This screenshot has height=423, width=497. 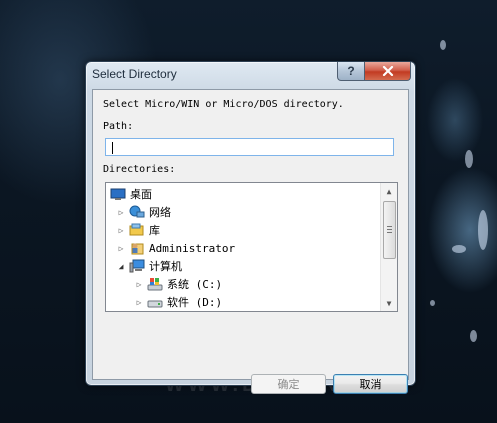 What do you see at coordinates (121, 266) in the screenshot?
I see `collapse-arrow-icon: ◢` at bounding box center [121, 266].